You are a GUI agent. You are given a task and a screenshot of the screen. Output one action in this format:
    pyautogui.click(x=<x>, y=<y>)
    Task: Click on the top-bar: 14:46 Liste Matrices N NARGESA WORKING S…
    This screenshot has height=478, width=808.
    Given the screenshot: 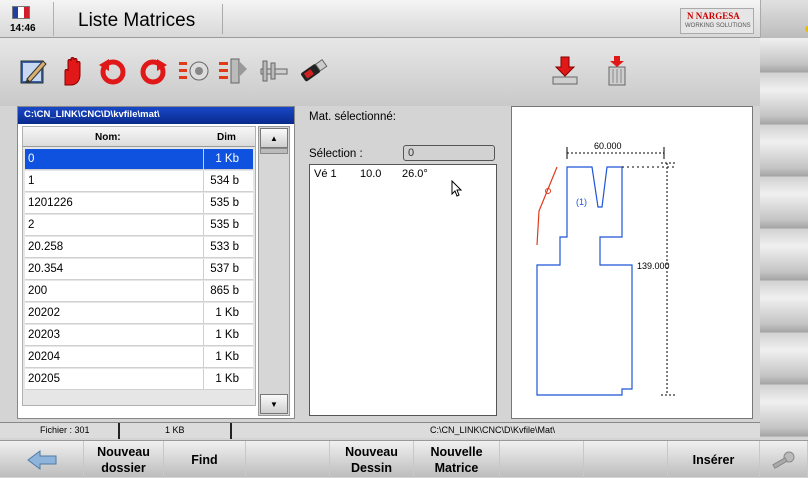 What is the action you would take?
    pyautogui.click(x=404, y=19)
    